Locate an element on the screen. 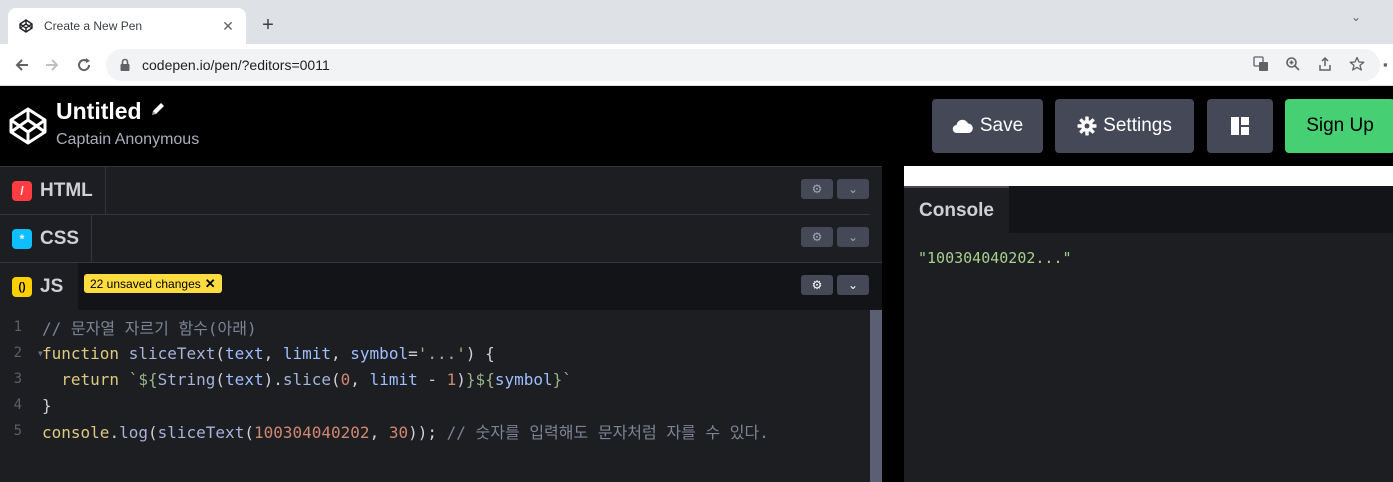  code-param: text is located at coordinates (244, 353).